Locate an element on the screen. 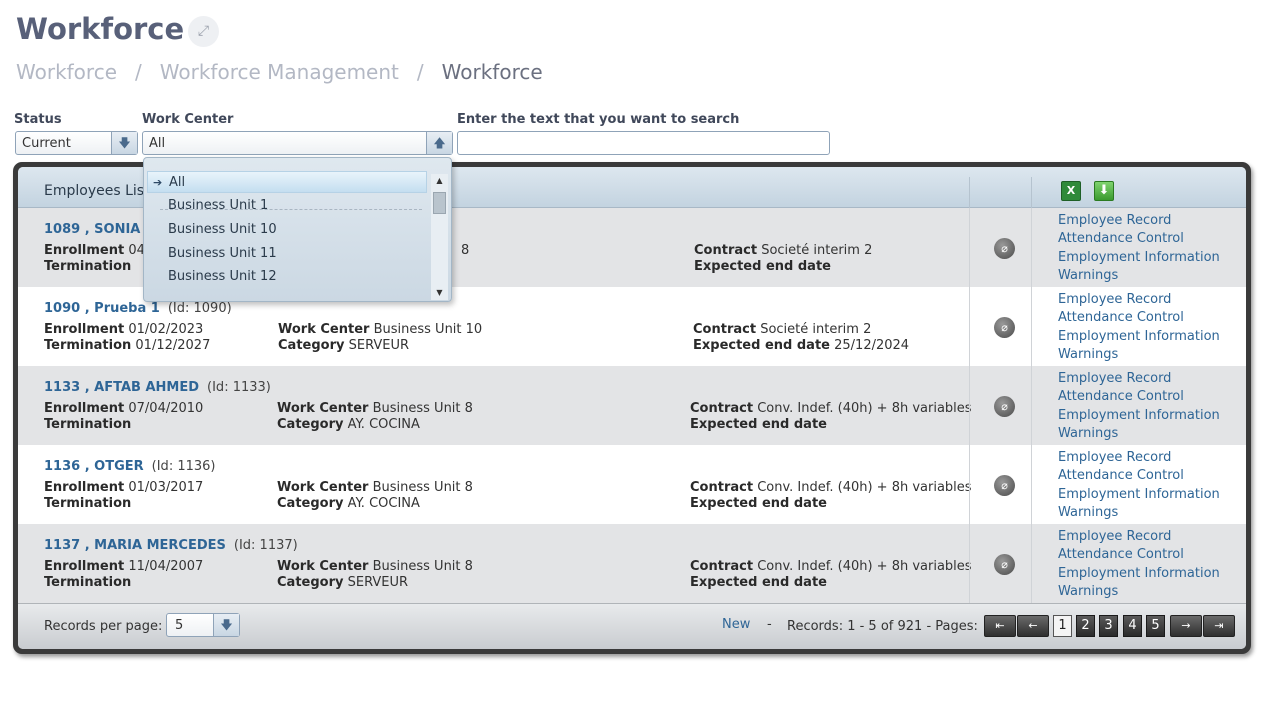 The image size is (1273, 709). dropdown-scrollbar: ▲ ▼ is located at coordinates (439, 237).